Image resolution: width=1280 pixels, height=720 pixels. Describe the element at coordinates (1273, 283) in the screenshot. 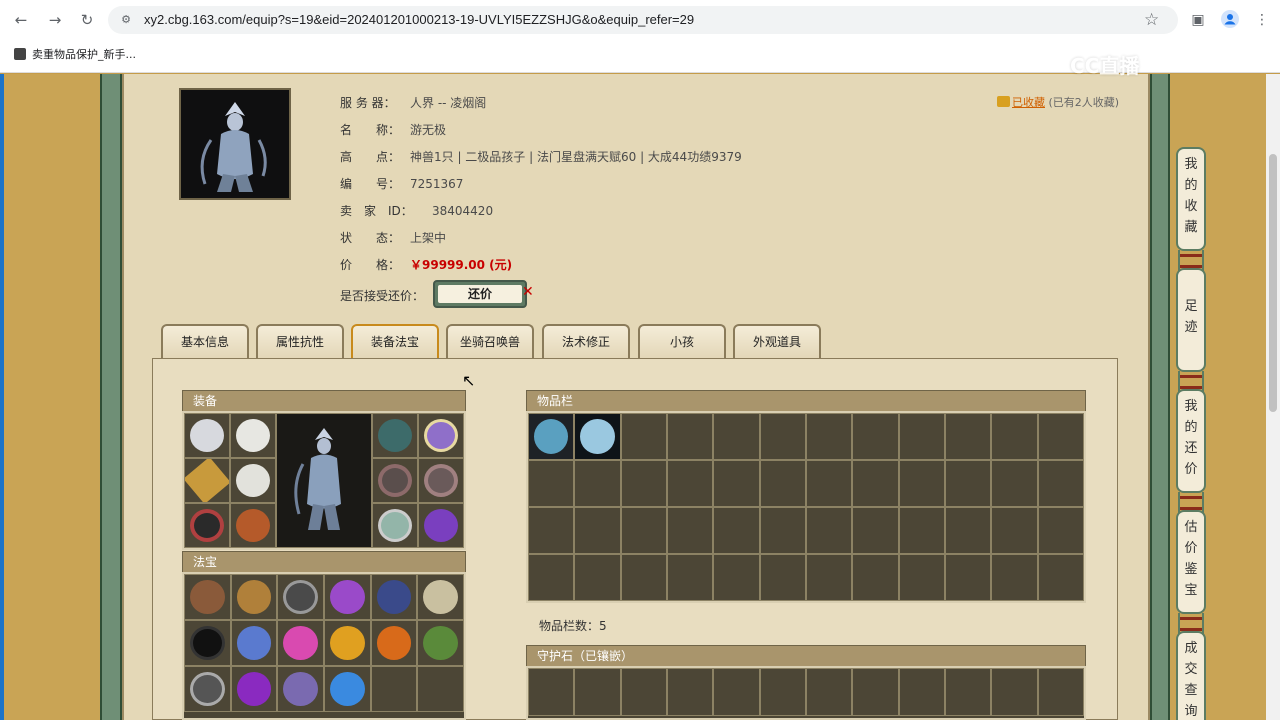

I see `scrollbar-thumb` at that location.